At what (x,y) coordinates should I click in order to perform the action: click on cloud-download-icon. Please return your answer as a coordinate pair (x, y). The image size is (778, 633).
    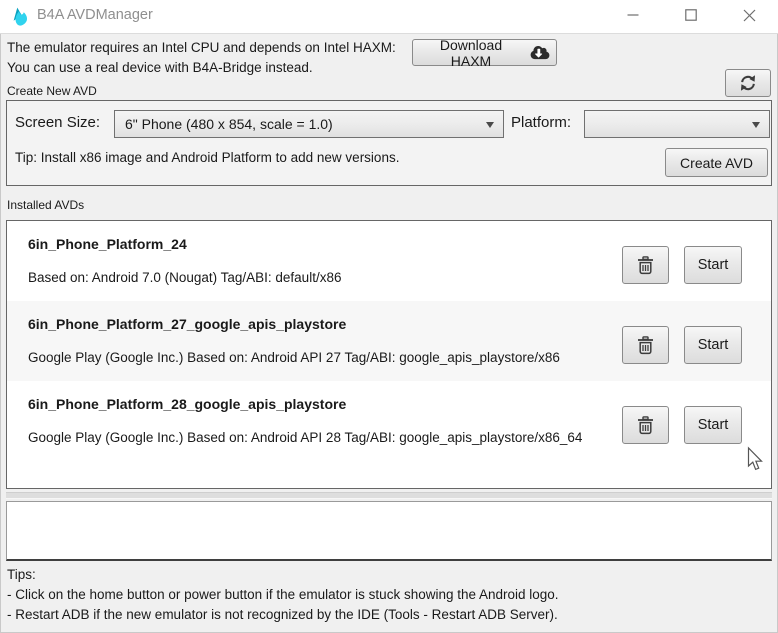
    Looking at the image, I should click on (540, 52).